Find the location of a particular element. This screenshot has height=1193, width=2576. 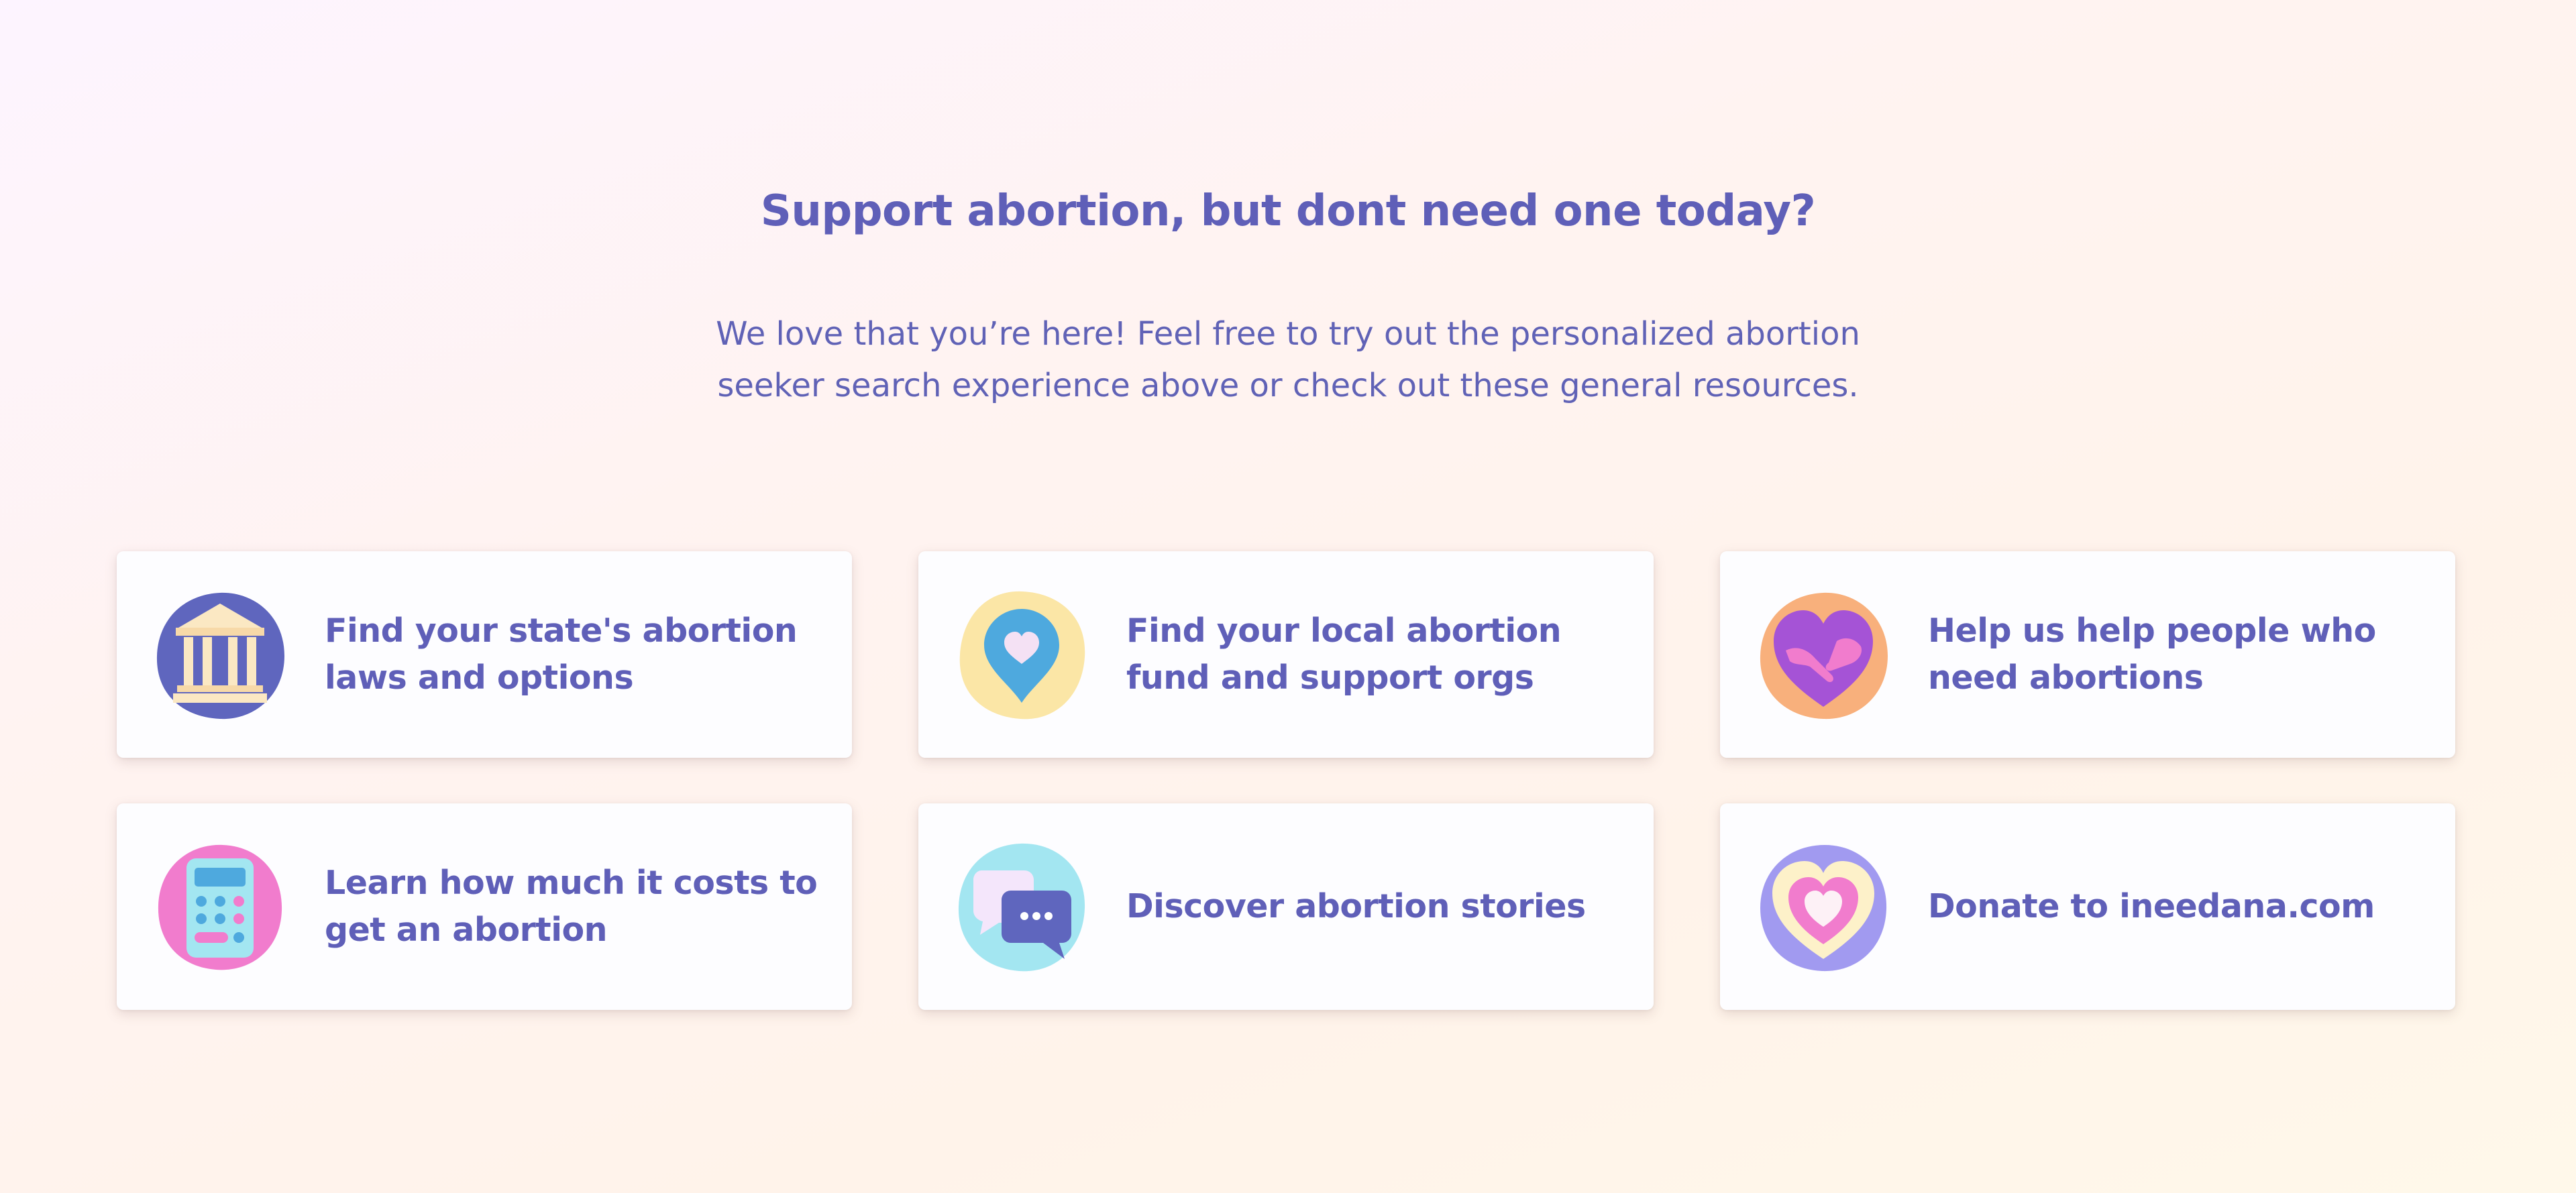

resource-card-donate: Donate to ineedana.com is located at coordinates (2087, 906).